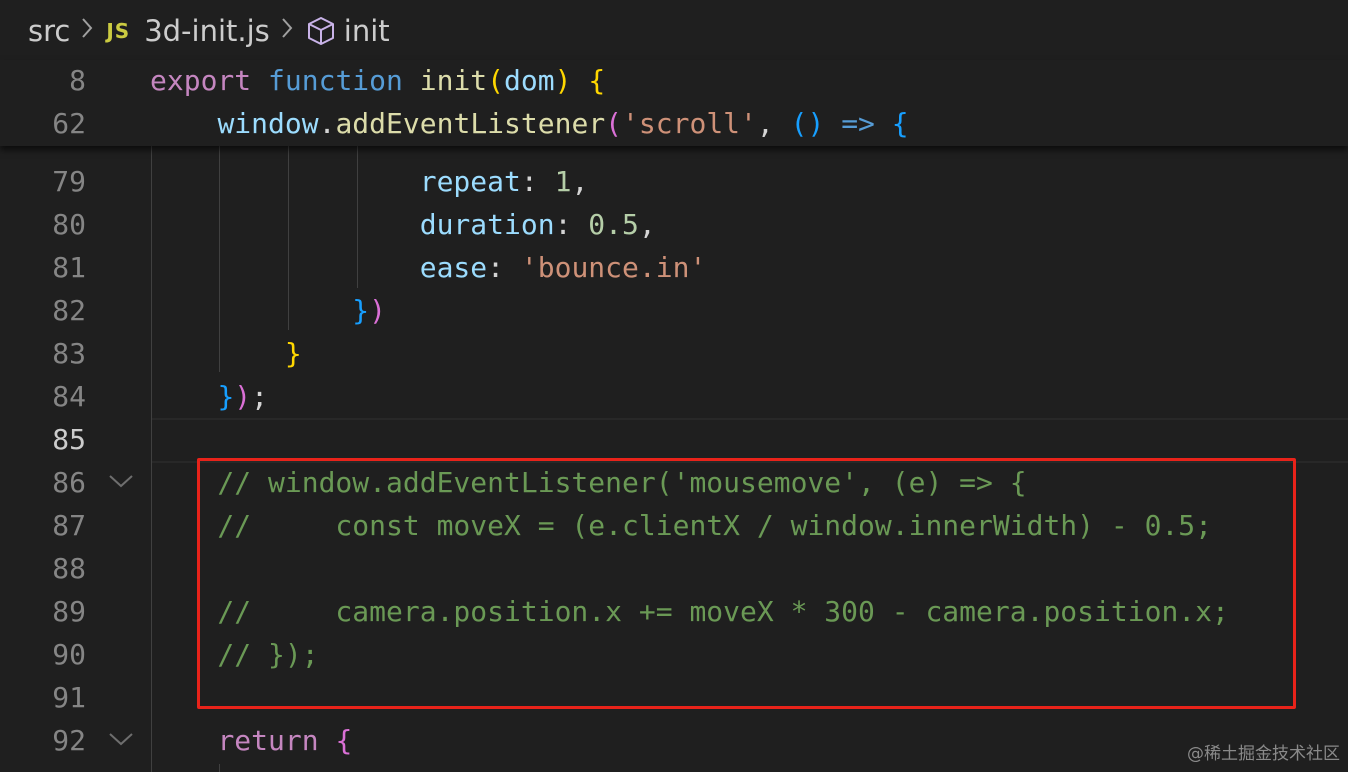 The height and width of the screenshot is (772, 1348). I want to click on line-number: 89, so click(43, 611).